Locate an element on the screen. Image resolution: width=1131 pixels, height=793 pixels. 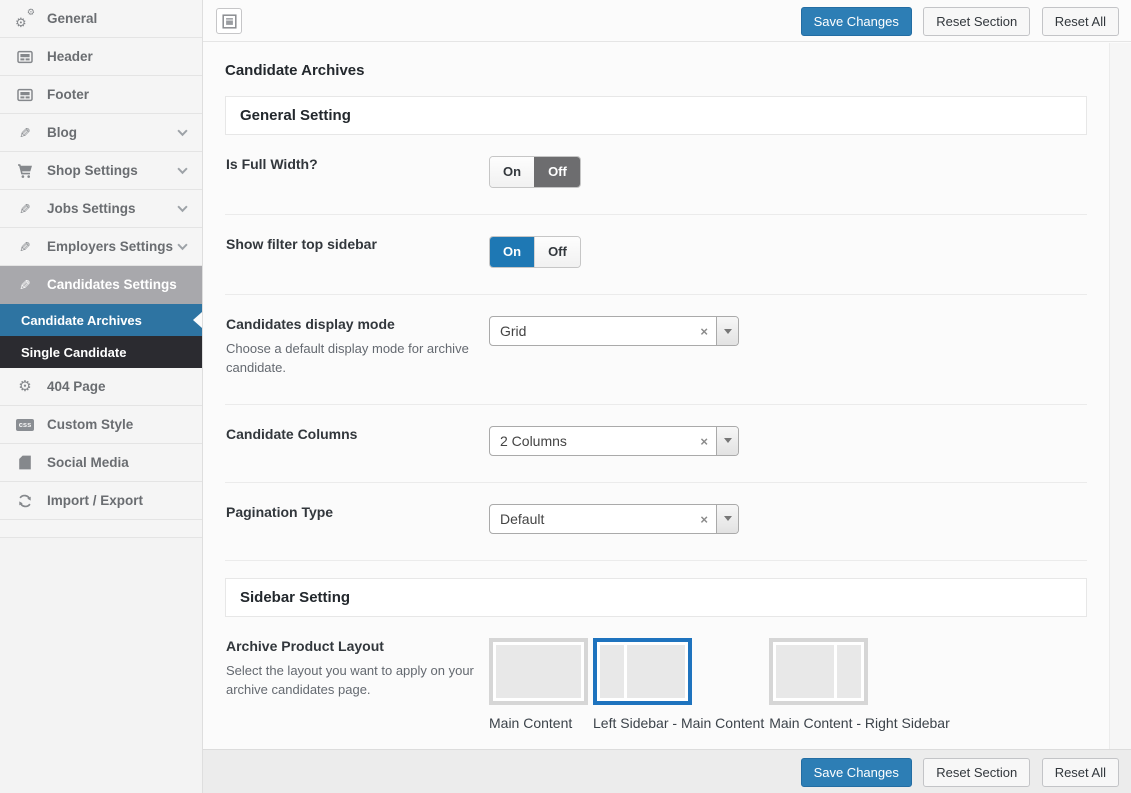
field-label: Candidate Columns is located at coordinates (292, 433).